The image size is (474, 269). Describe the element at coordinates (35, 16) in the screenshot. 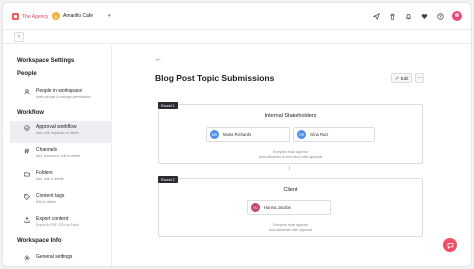

I see `brand-name: The Agency` at that location.